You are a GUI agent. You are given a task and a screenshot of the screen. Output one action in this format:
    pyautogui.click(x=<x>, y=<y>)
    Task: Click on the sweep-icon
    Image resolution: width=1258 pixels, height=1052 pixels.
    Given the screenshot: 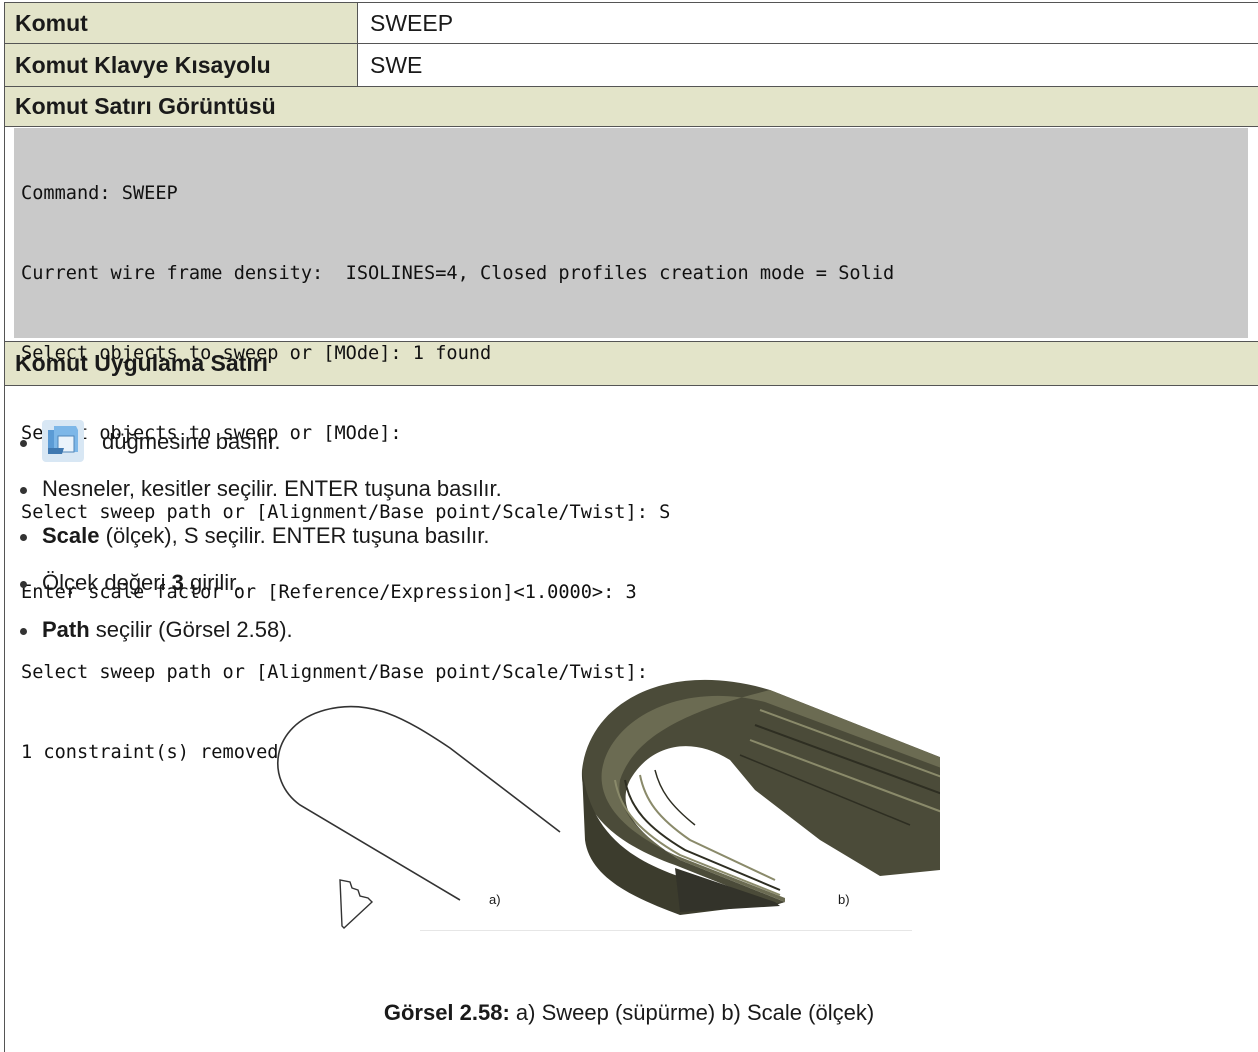 What is the action you would take?
    pyautogui.click(x=63, y=441)
    